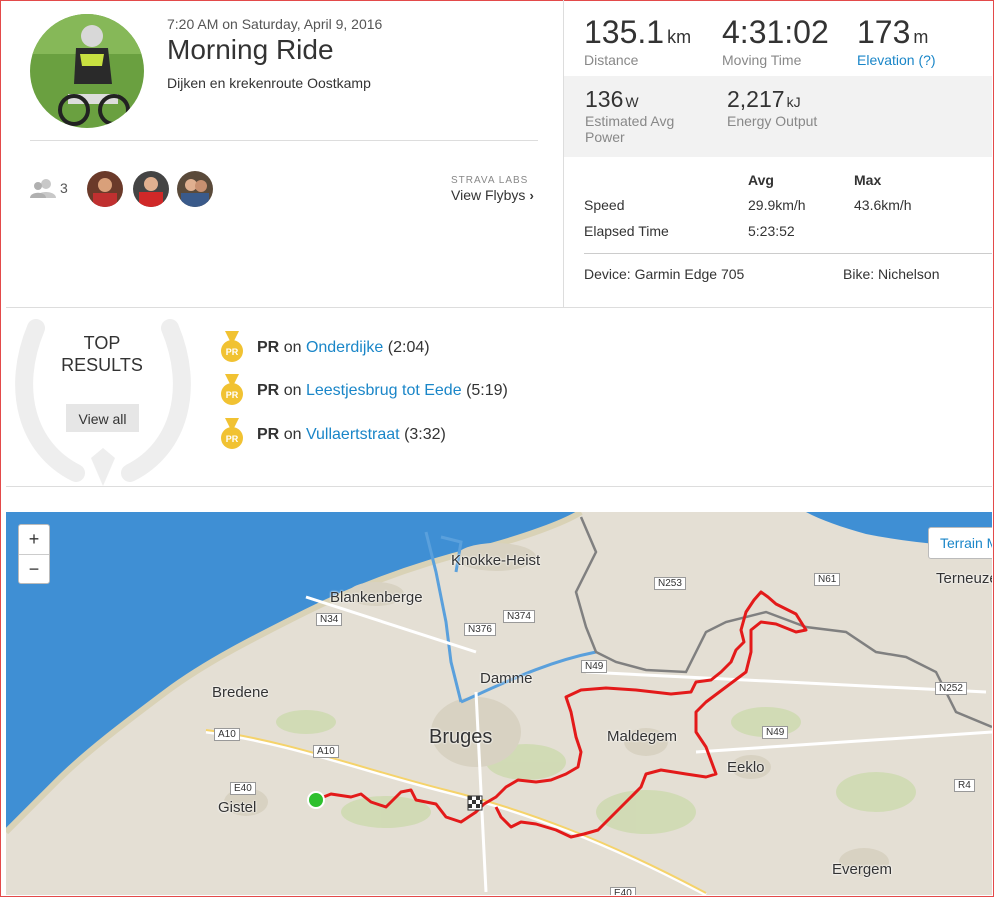  Describe the element at coordinates (604, 99) in the screenshot. I see `power-value: 136` at that location.